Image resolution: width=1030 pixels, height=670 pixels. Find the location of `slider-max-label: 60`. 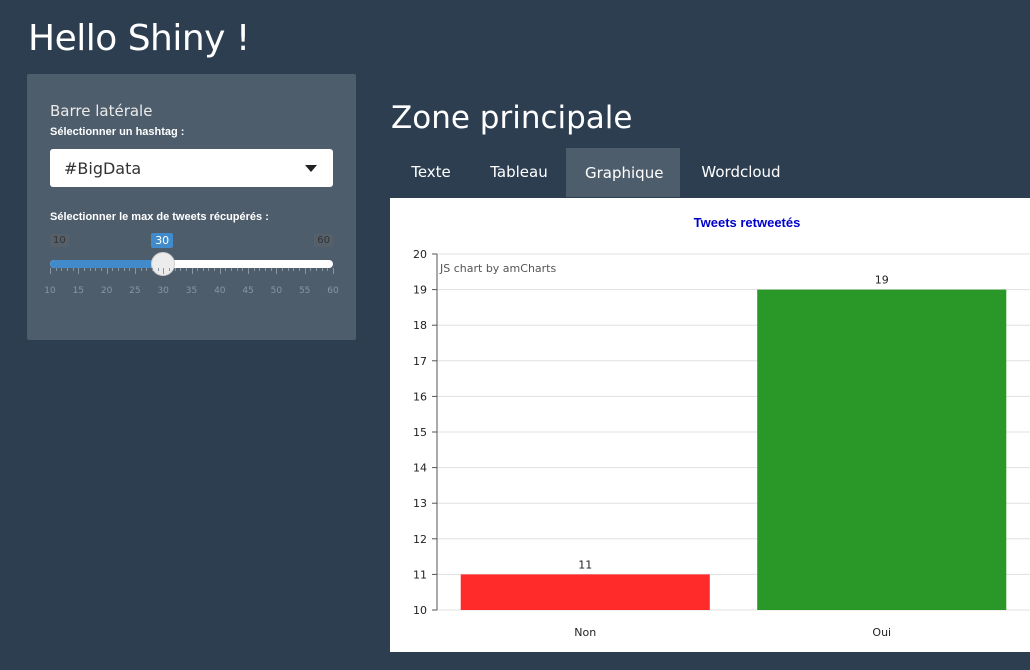

slider-max-label: 60 is located at coordinates (323, 240).